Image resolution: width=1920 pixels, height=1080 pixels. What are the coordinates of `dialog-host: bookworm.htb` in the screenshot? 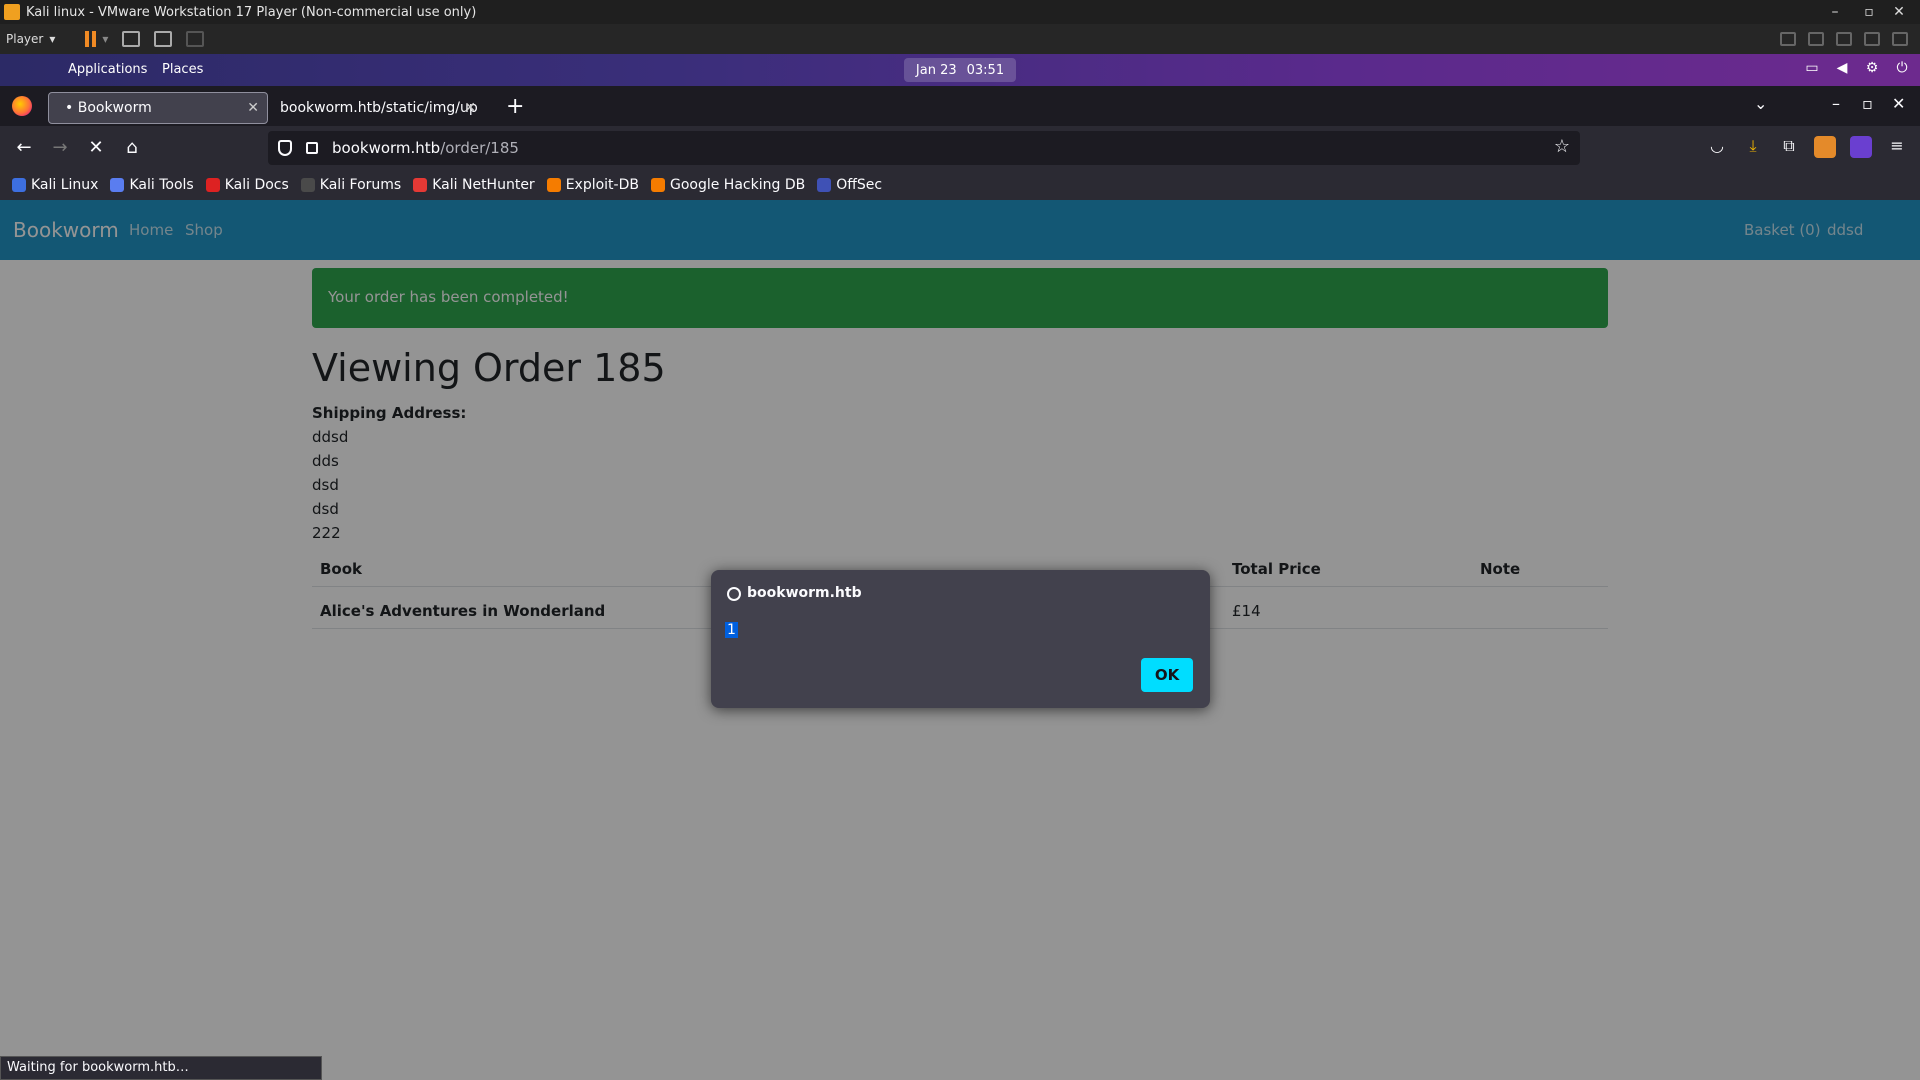 It's located at (804, 593).